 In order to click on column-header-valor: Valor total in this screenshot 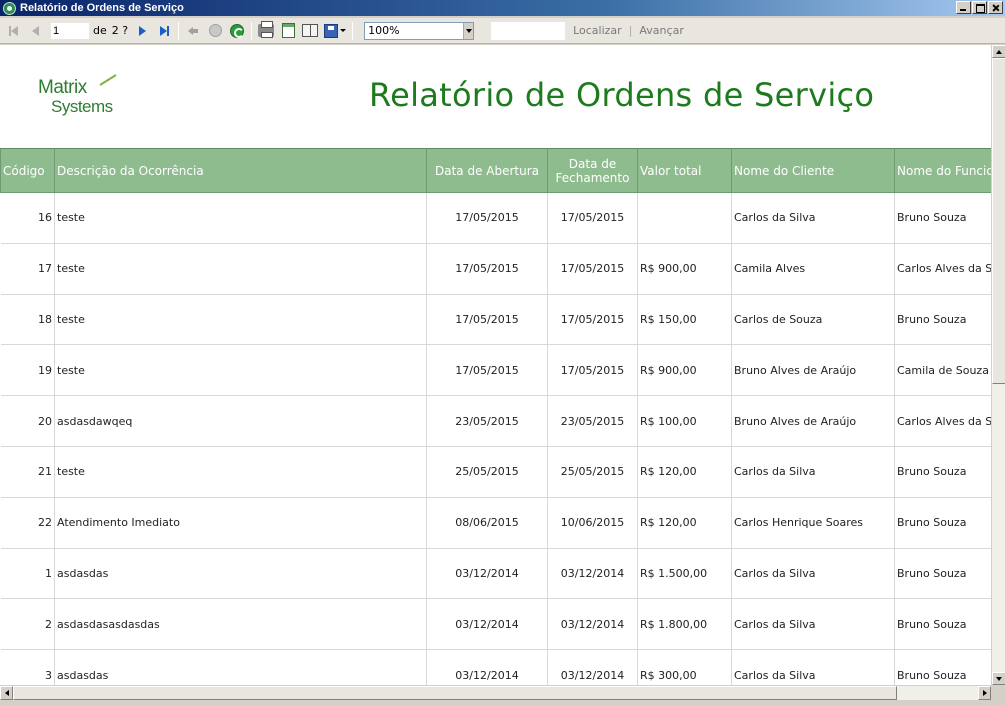, I will do `click(684, 170)`.